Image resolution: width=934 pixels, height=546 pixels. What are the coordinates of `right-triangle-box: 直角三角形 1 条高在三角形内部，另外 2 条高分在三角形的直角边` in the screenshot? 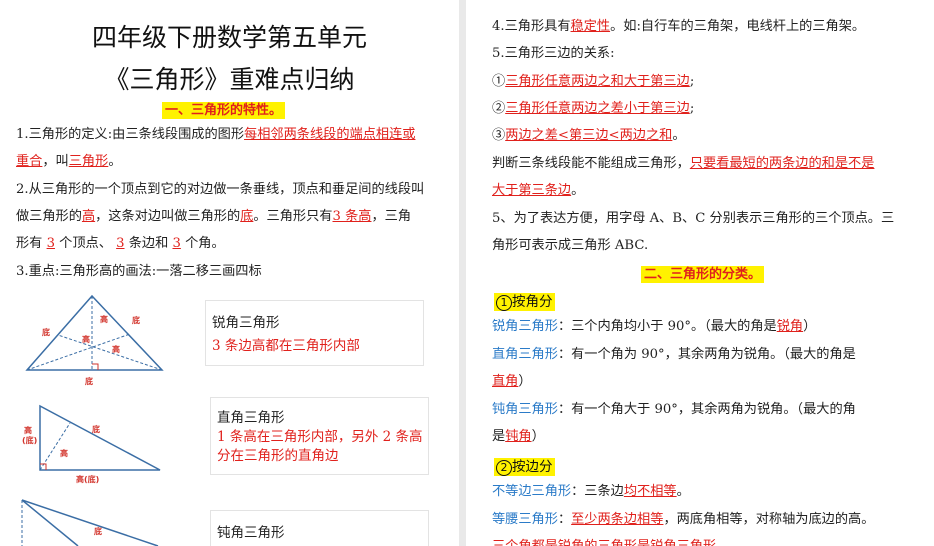 It's located at (319, 436).